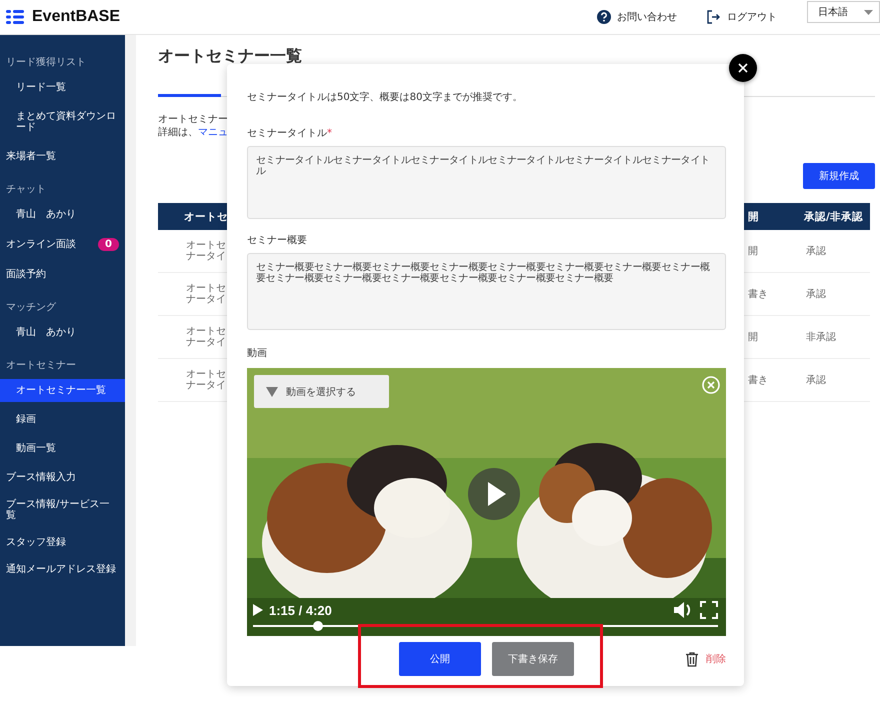  Describe the element at coordinates (300, 610) in the screenshot. I see `time-text: 1:15 / 4:20` at that location.